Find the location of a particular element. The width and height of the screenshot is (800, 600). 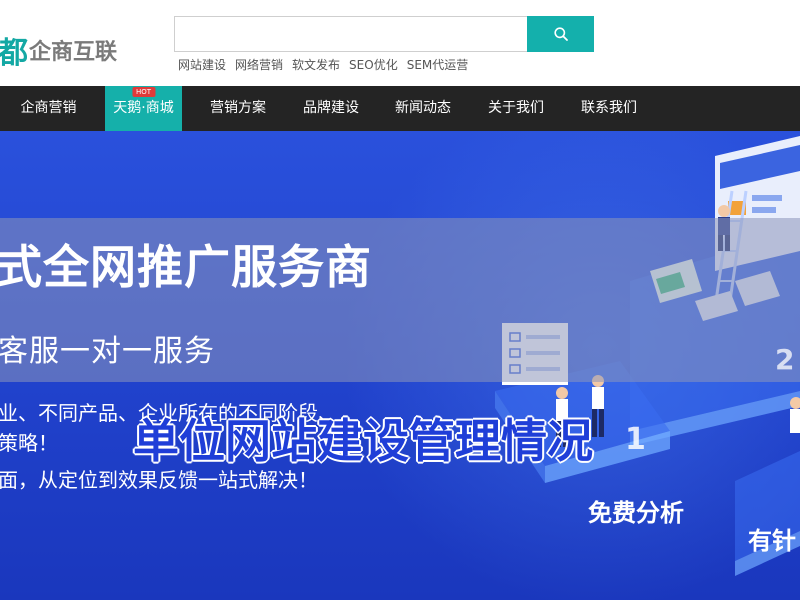

search-bar is located at coordinates (384, 34).